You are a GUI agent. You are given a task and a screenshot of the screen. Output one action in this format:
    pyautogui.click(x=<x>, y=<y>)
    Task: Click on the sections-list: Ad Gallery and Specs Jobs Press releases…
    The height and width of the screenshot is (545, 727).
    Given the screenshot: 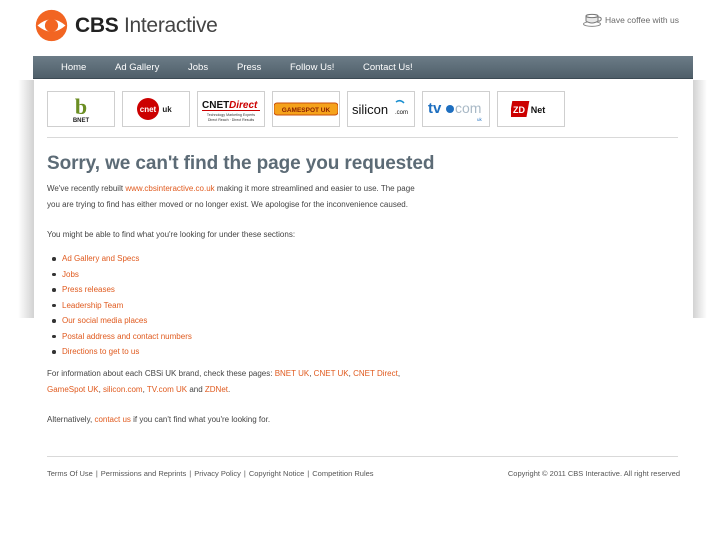 What is the action you would take?
    pyautogui.click(x=122, y=305)
    